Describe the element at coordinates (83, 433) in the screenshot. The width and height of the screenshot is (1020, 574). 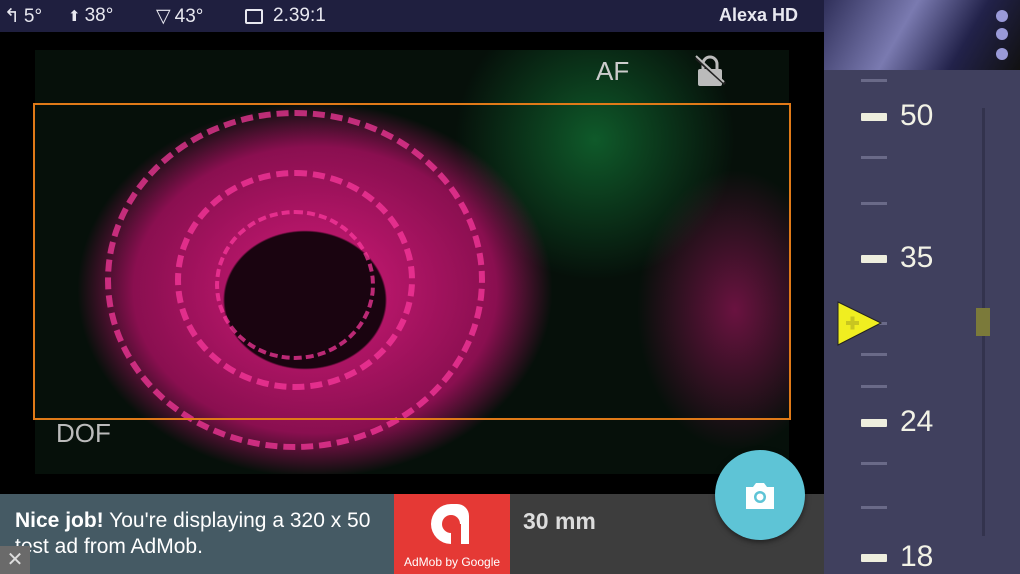
I see `dof-label: DOF` at that location.